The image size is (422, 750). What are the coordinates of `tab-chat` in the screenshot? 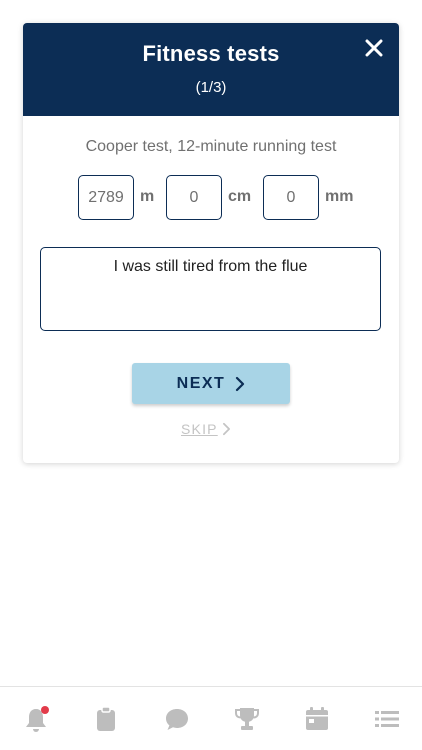 It's located at (177, 719).